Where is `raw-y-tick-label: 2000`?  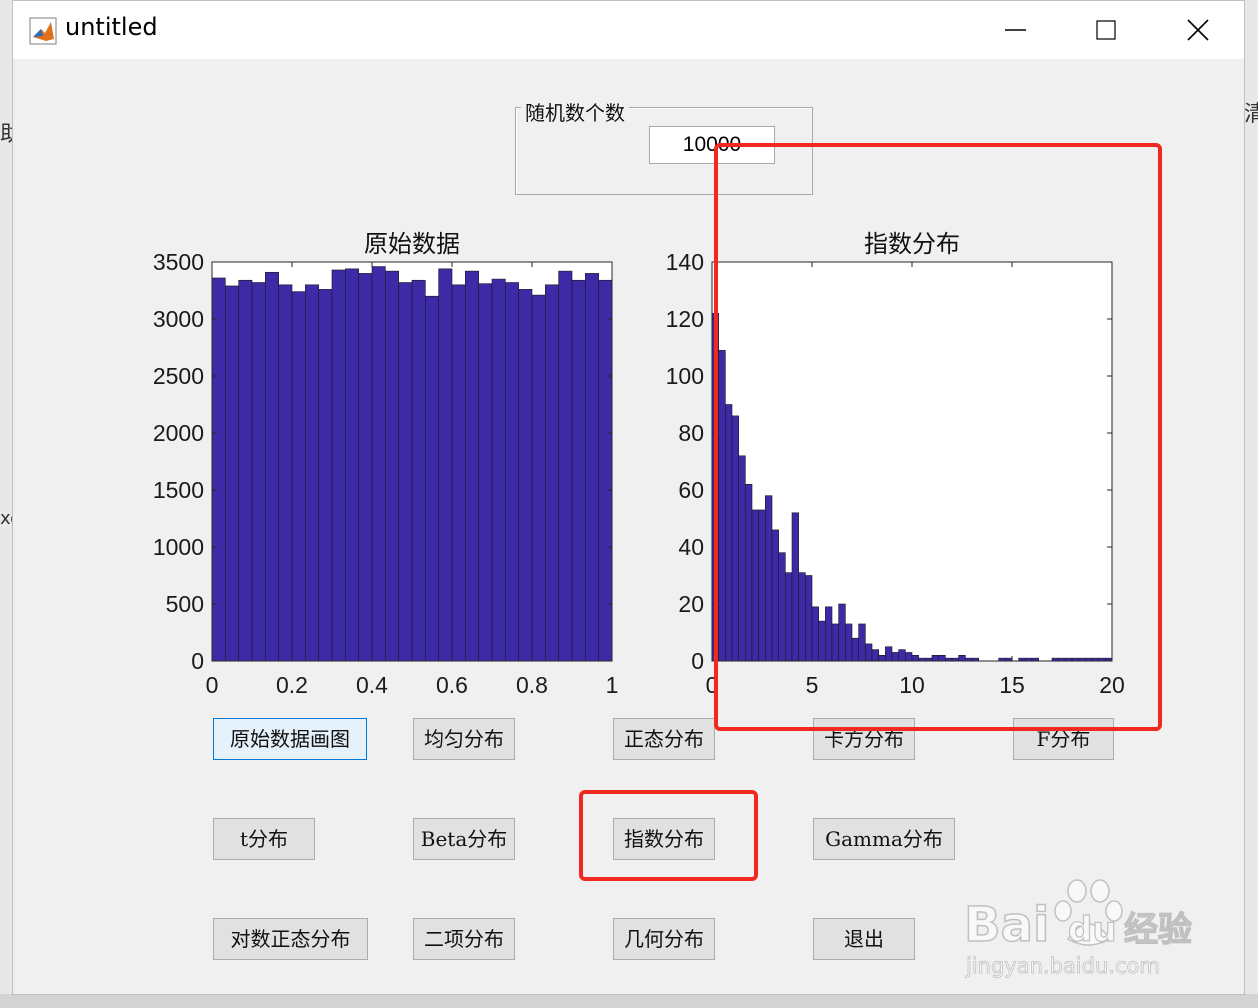 raw-y-tick-label: 2000 is located at coordinates (178, 433).